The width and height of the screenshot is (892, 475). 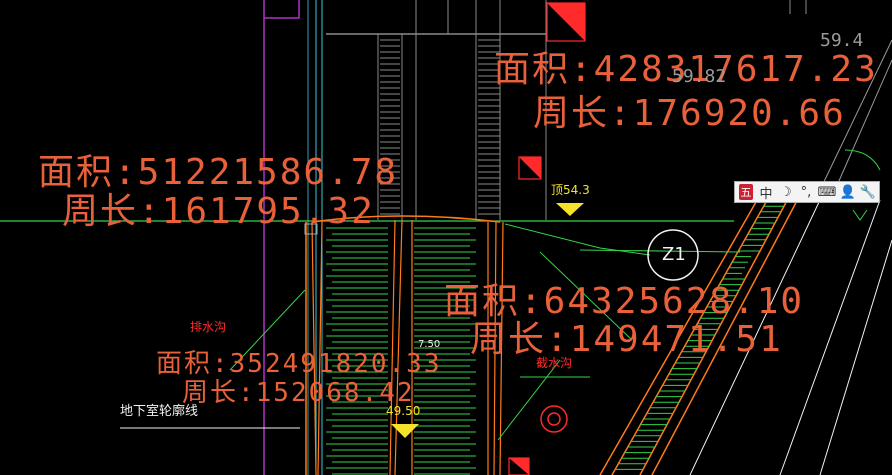 What do you see at coordinates (766, 193) in the screenshot?
I see `ime-mode-toggle: 中` at bounding box center [766, 193].